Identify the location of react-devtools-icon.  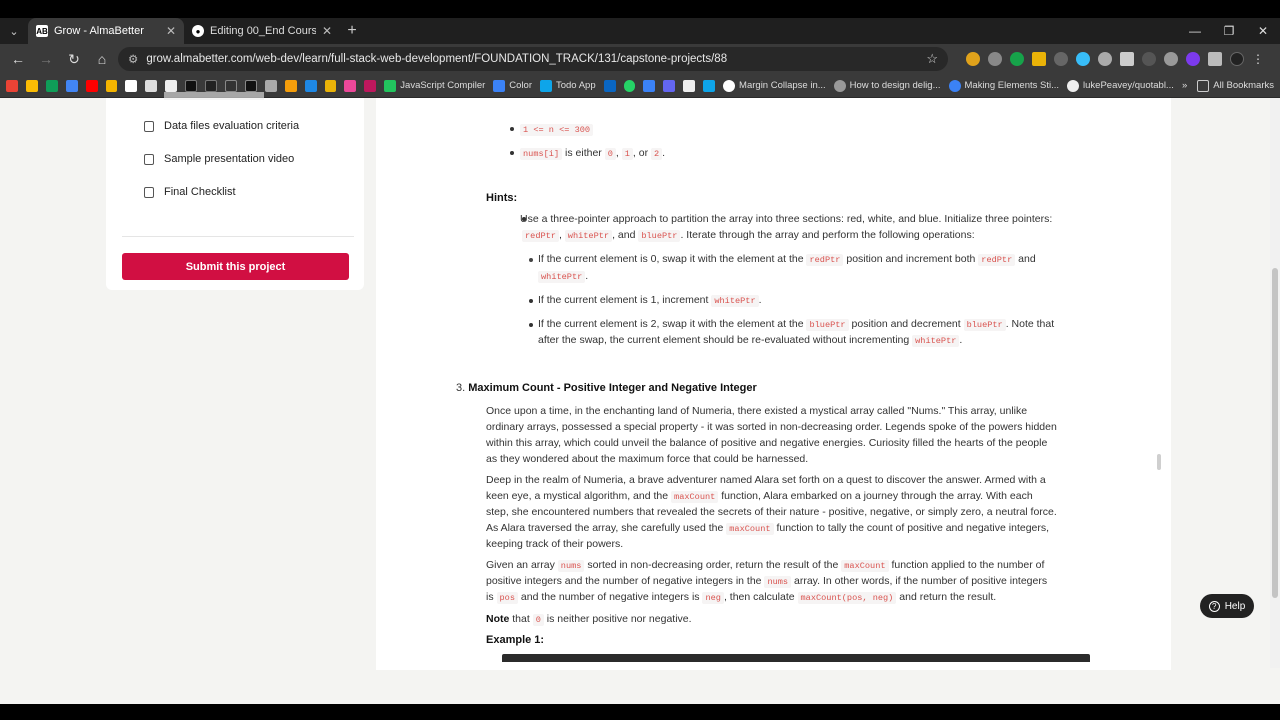
(1083, 59).